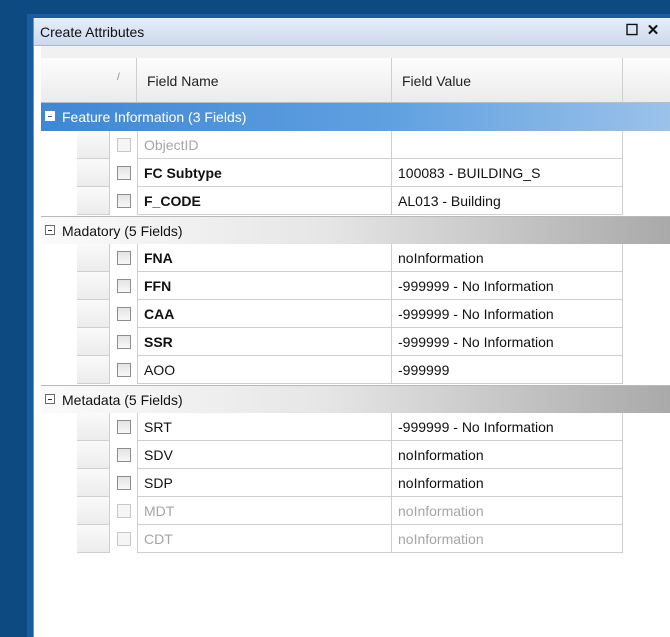 The image size is (670, 637). Describe the element at coordinates (122, 400) in the screenshot. I see `group-title: Metadata (5 Fields)` at that location.